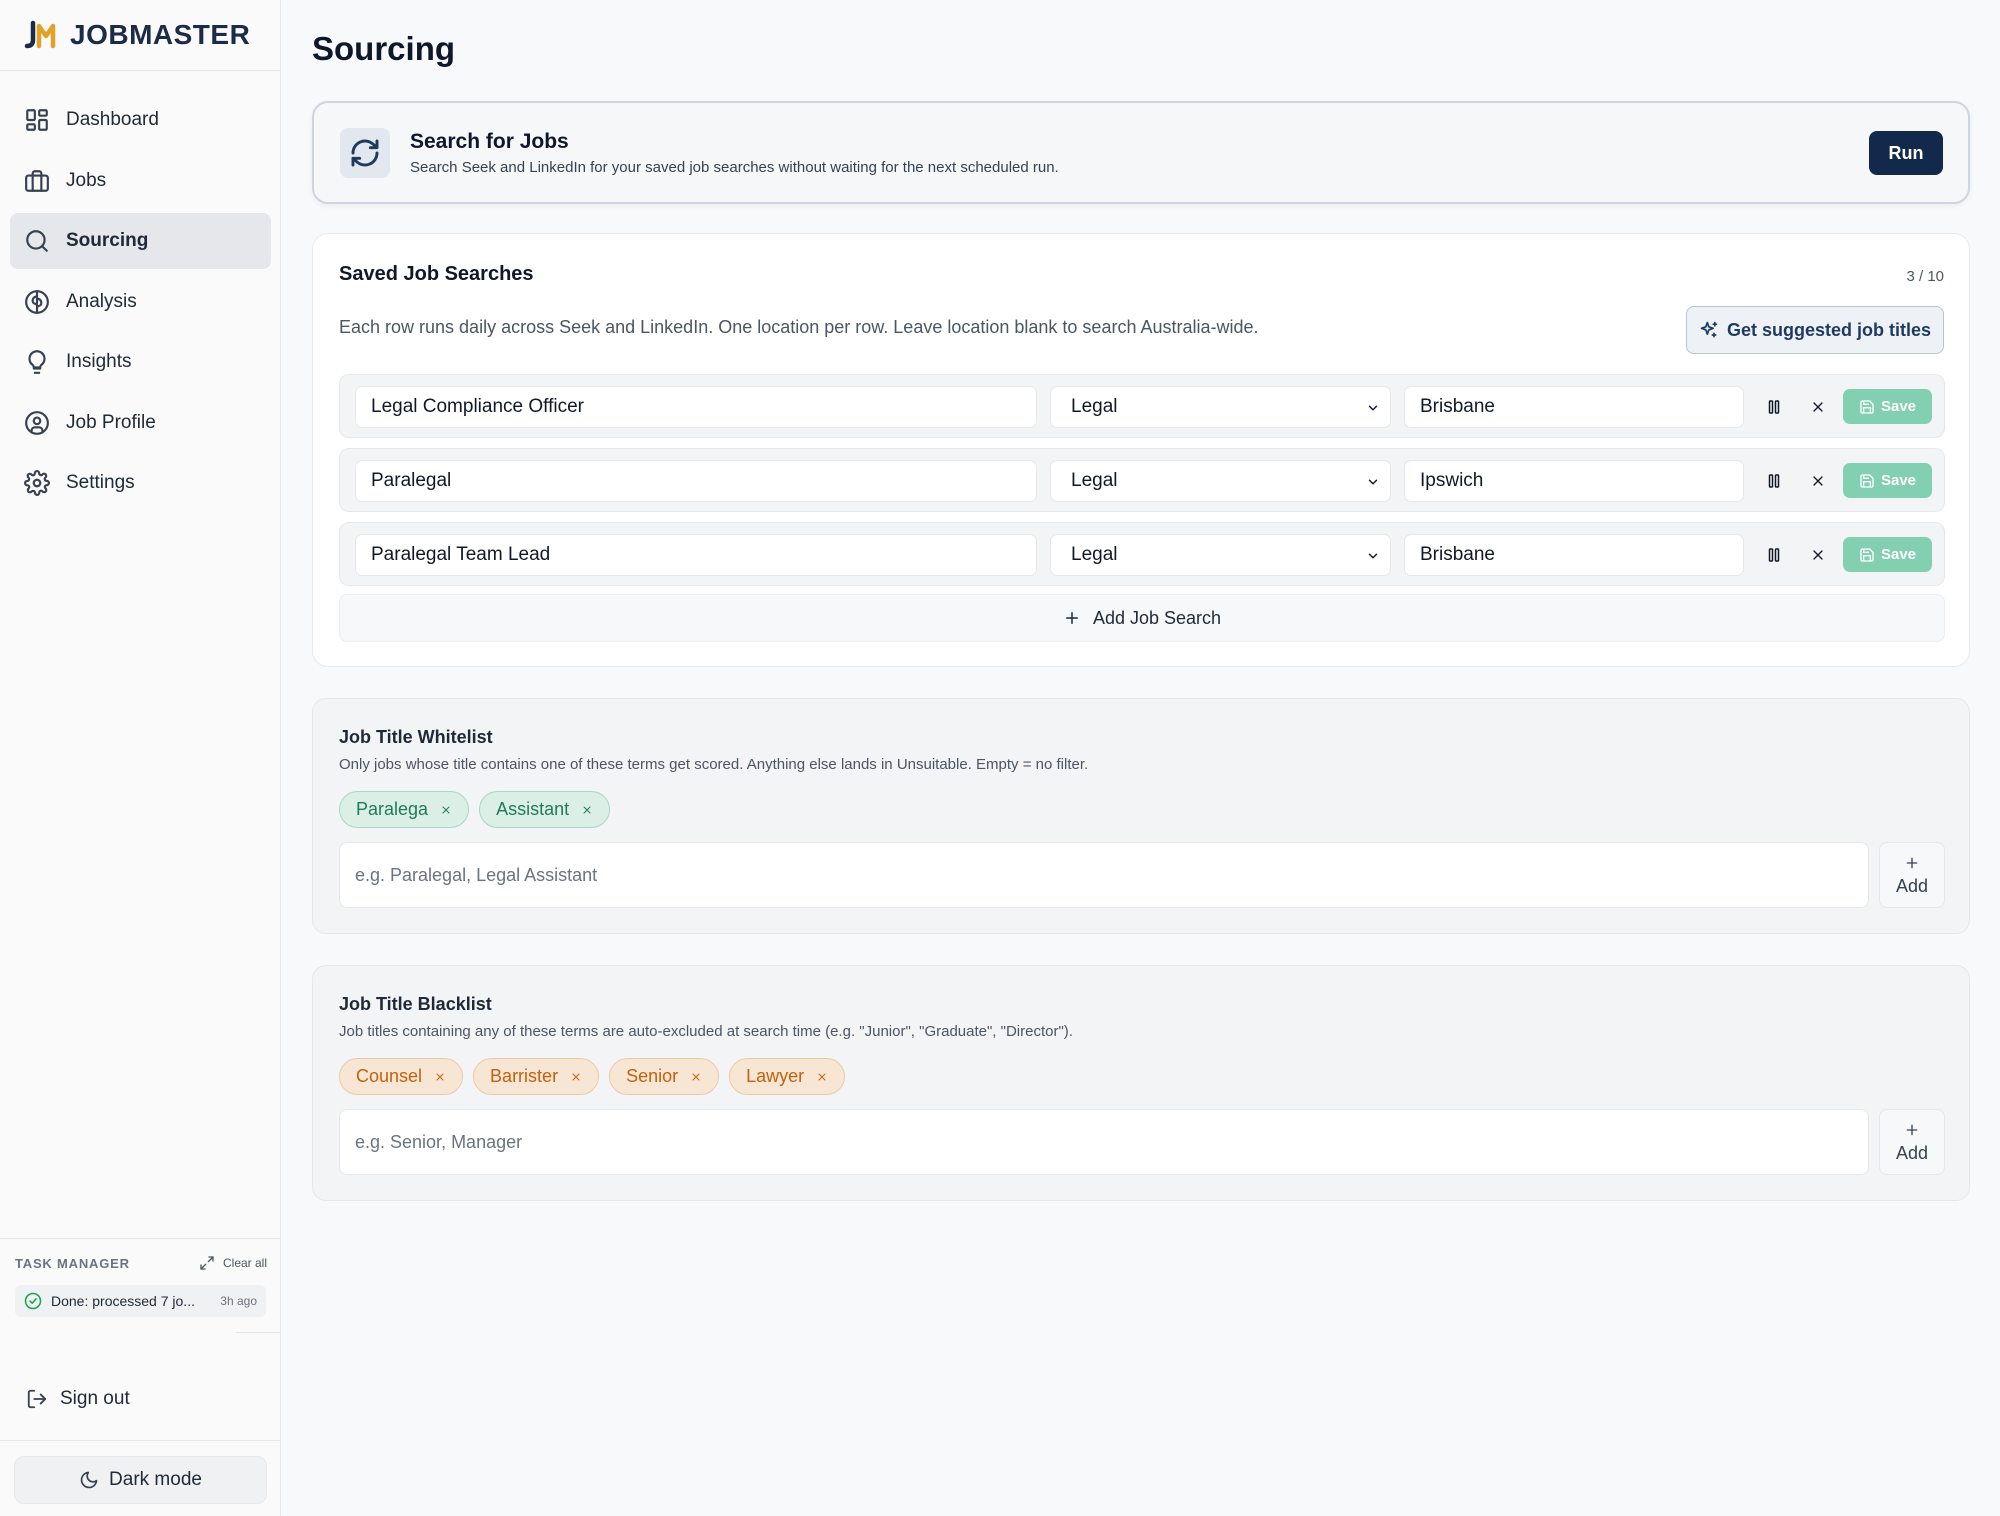  I want to click on chip-label: Assistant, so click(533, 809).